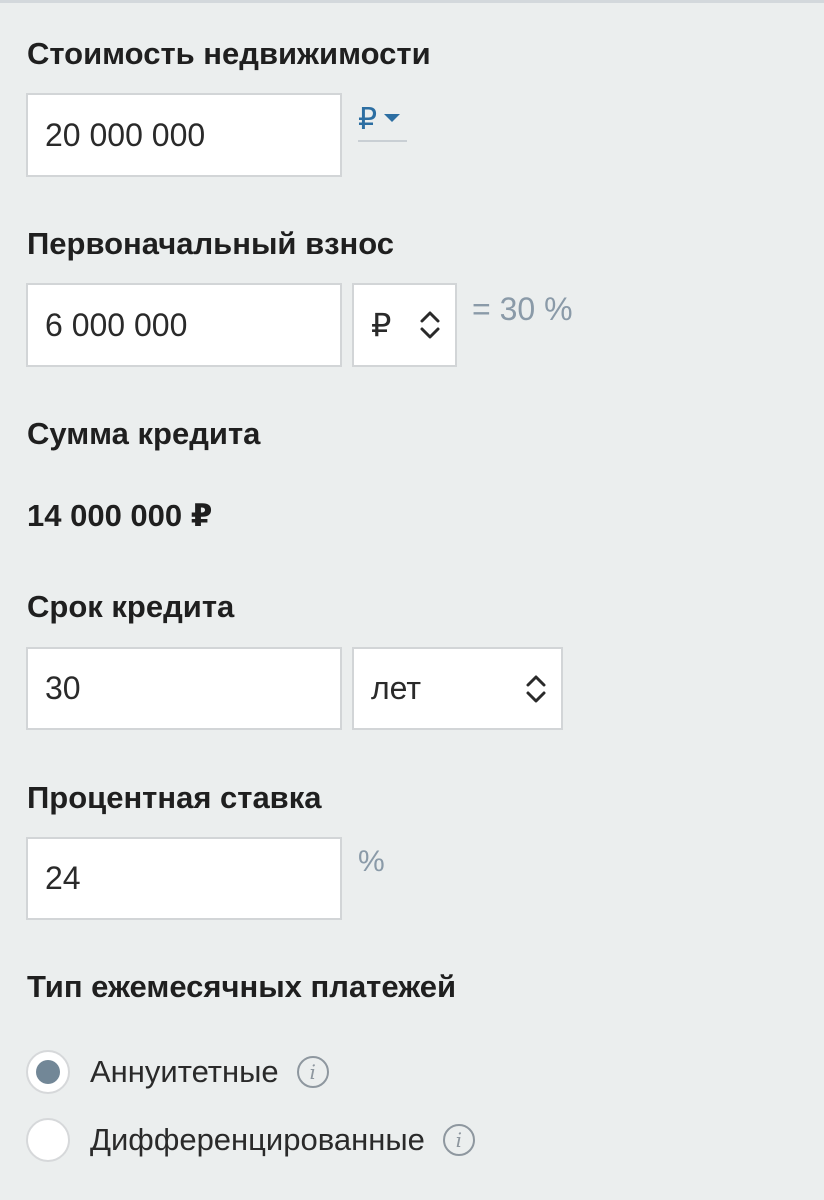 The width and height of the screenshot is (824, 1200). I want to click on radio-annuity, so click(48, 1072).